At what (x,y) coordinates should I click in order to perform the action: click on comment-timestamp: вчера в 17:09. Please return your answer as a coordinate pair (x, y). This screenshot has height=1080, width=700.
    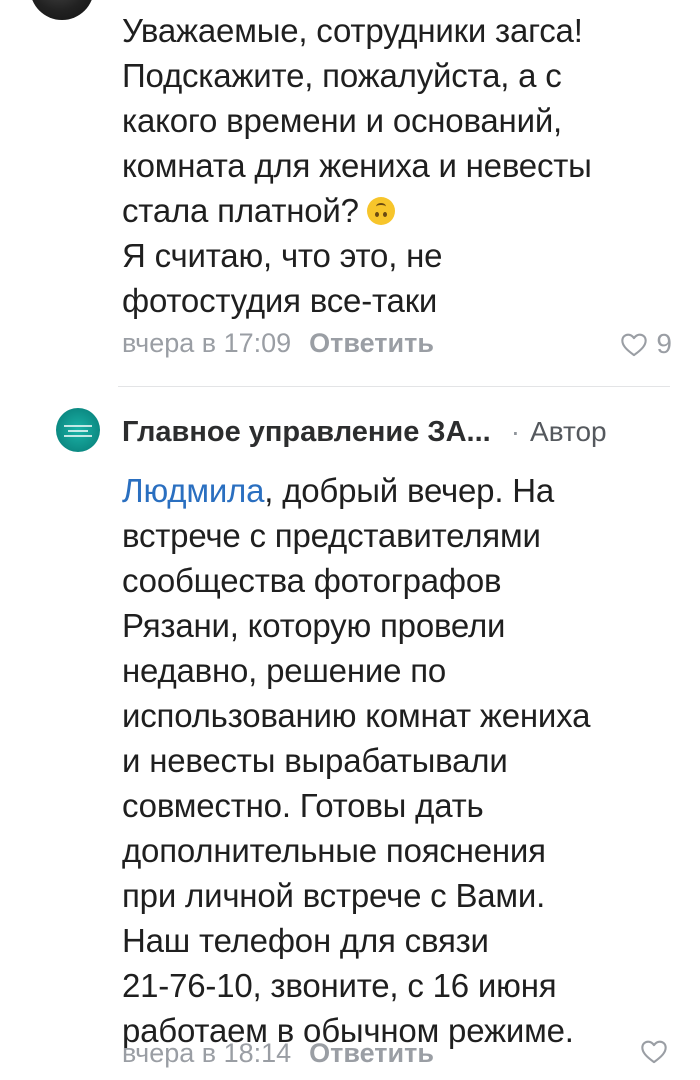
    Looking at the image, I should click on (207, 343).